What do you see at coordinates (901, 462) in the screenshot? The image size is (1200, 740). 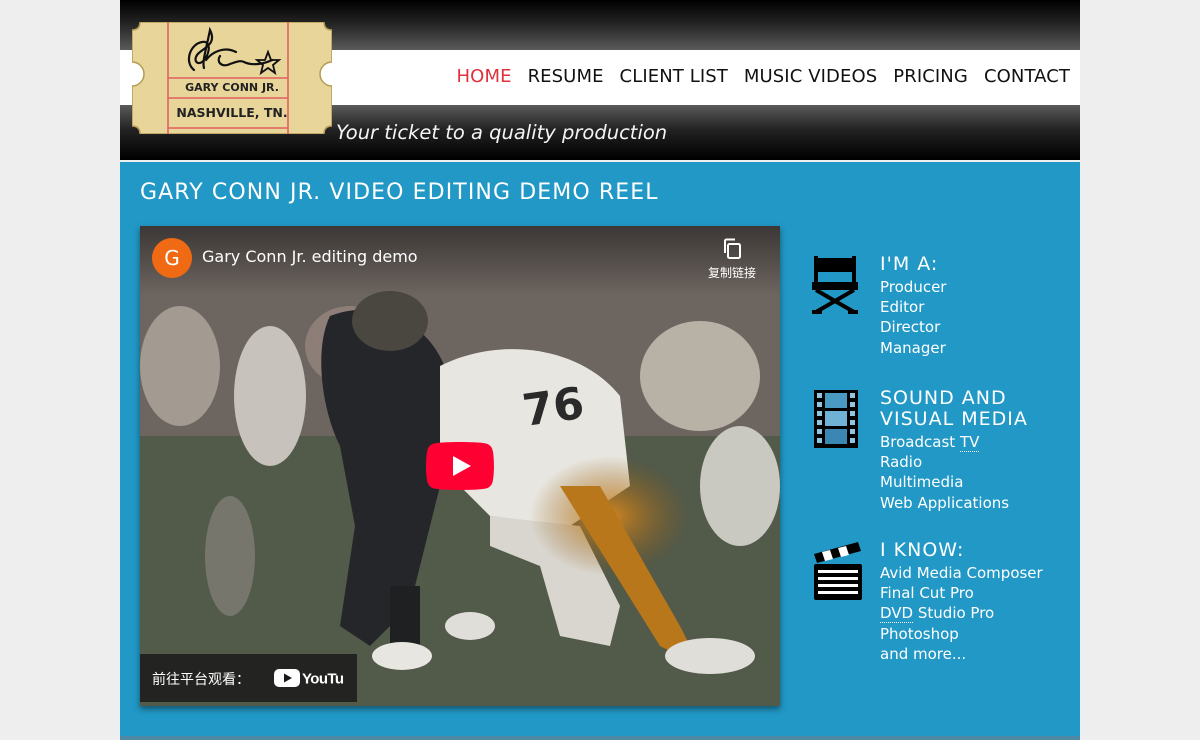 I see `list-item: Radio` at bounding box center [901, 462].